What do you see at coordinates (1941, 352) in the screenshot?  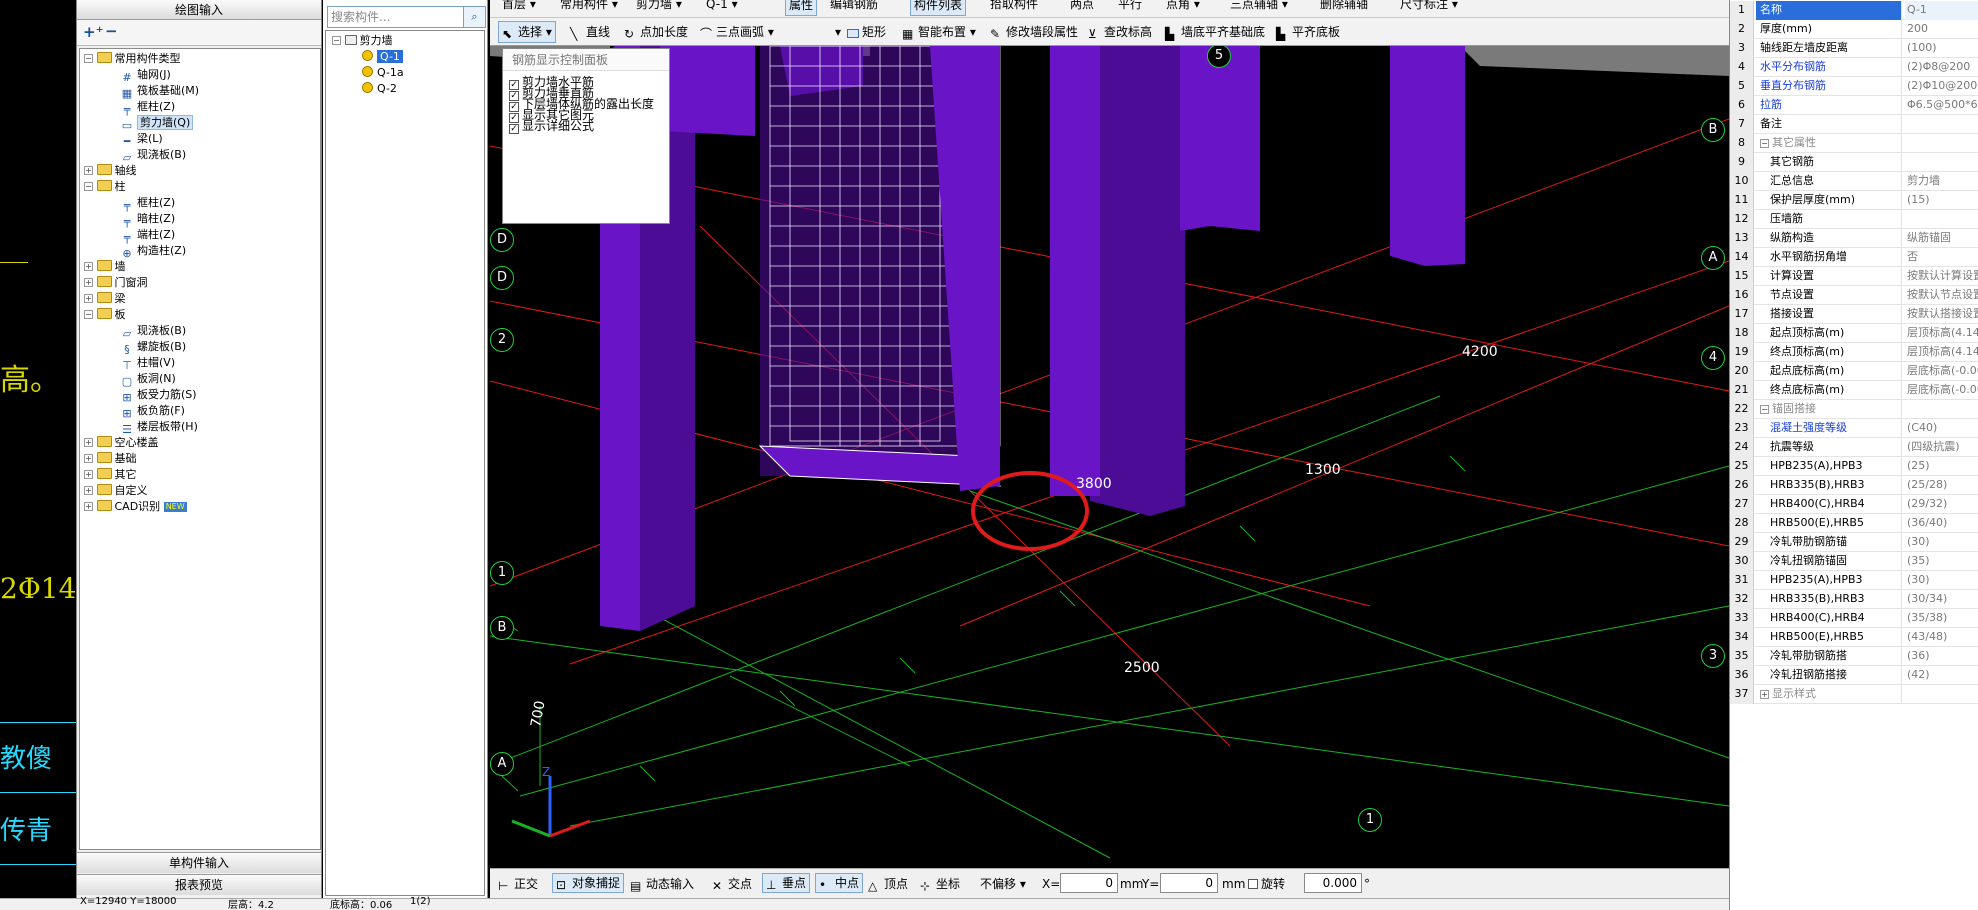 I see `property-value: 层顶标高(4.14)` at bounding box center [1941, 352].